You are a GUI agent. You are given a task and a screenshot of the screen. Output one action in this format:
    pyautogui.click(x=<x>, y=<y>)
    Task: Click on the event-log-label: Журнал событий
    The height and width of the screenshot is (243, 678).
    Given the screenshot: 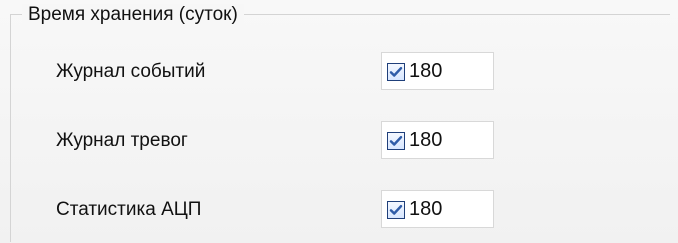 What is the action you would take?
    pyautogui.click(x=131, y=71)
    